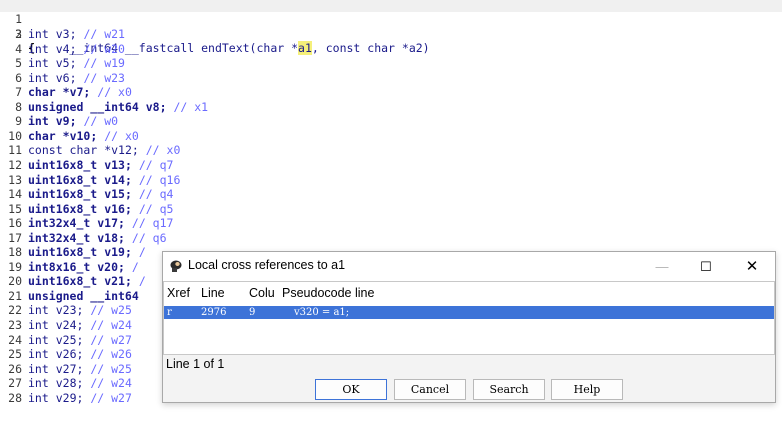 The image size is (782, 424). I want to click on line-number: 20, so click(15, 281).